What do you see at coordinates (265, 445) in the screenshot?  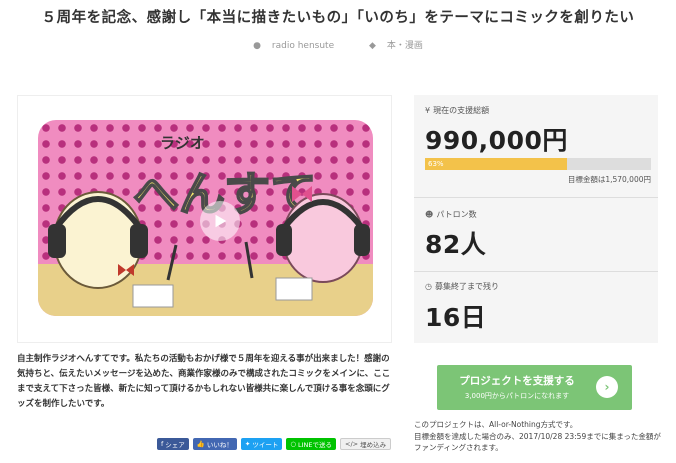 I see `tweet-label: ツイート` at bounding box center [265, 445].